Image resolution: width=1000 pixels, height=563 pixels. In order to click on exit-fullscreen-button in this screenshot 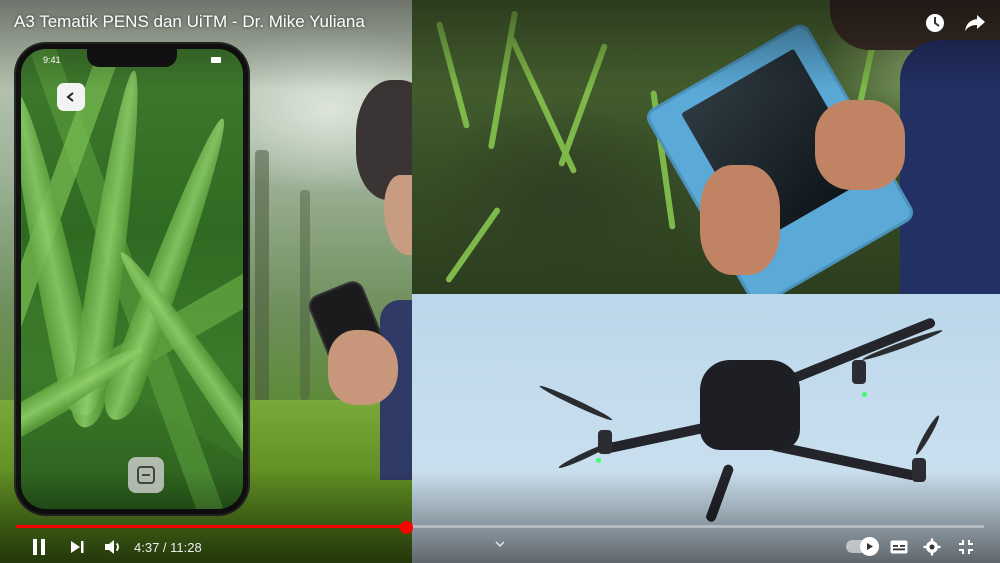, I will do `click(966, 547)`.